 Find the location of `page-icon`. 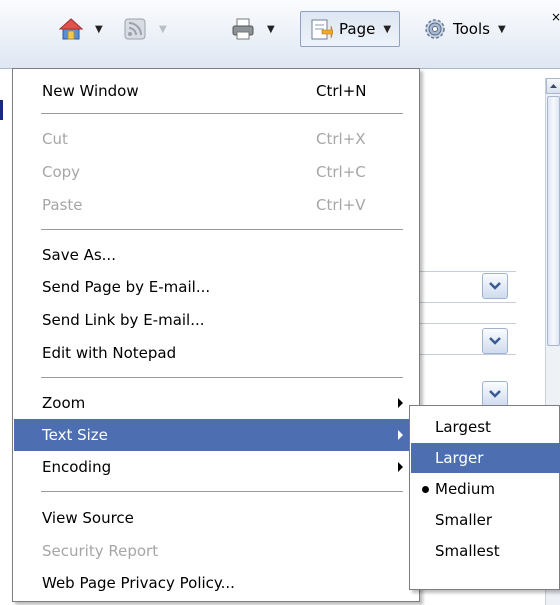

page-icon is located at coordinates (321, 29).